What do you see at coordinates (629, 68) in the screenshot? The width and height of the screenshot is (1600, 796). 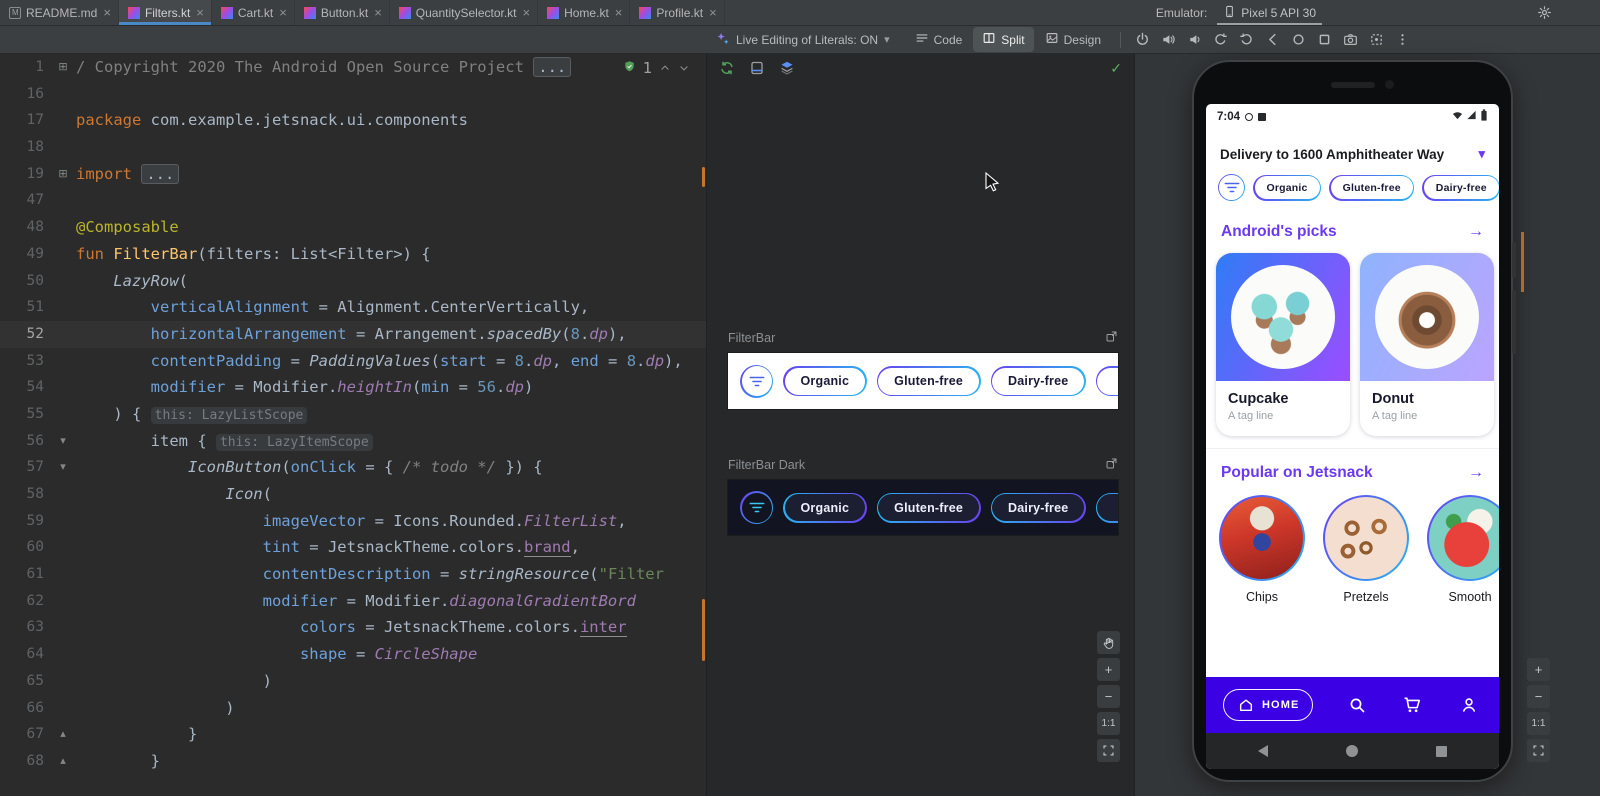 I see `inspections-ok-icon` at bounding box center [629, 68].